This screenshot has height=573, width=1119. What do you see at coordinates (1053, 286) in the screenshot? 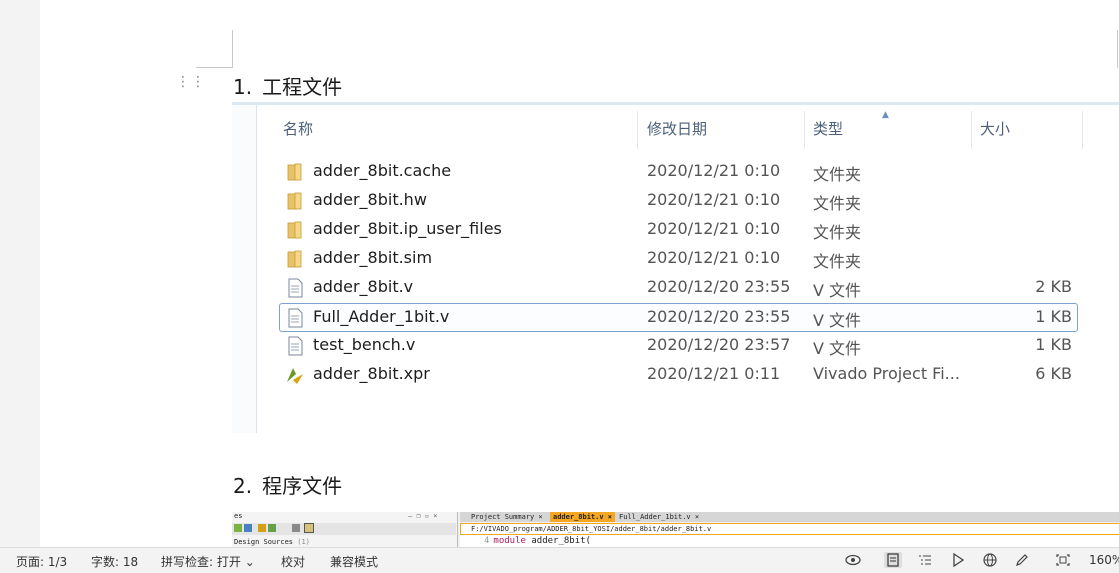
I see `file-size: 2 KB` at bounding box center [1053, 286].